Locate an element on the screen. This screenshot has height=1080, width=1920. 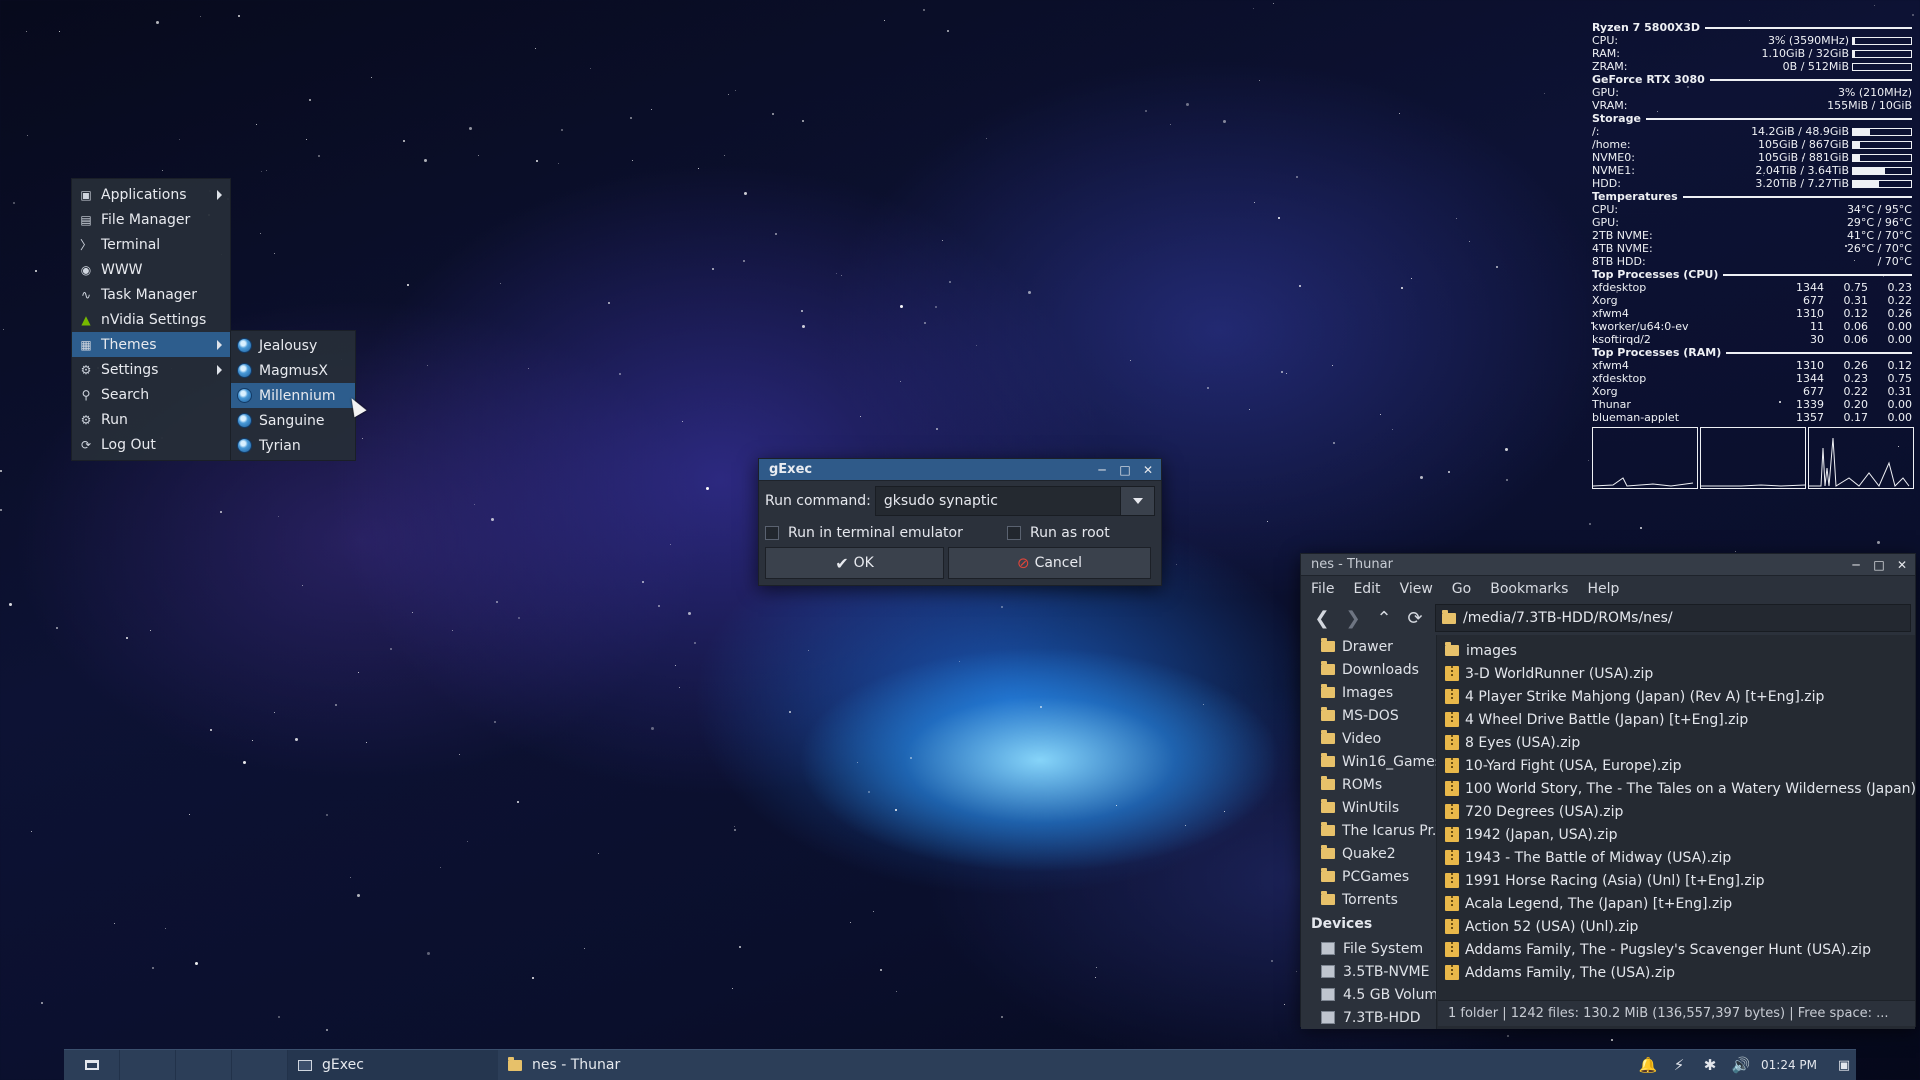
location-bar: /media/7.3TB-HDD/ROMs/nes/ is located at coordinates (1673, 618).